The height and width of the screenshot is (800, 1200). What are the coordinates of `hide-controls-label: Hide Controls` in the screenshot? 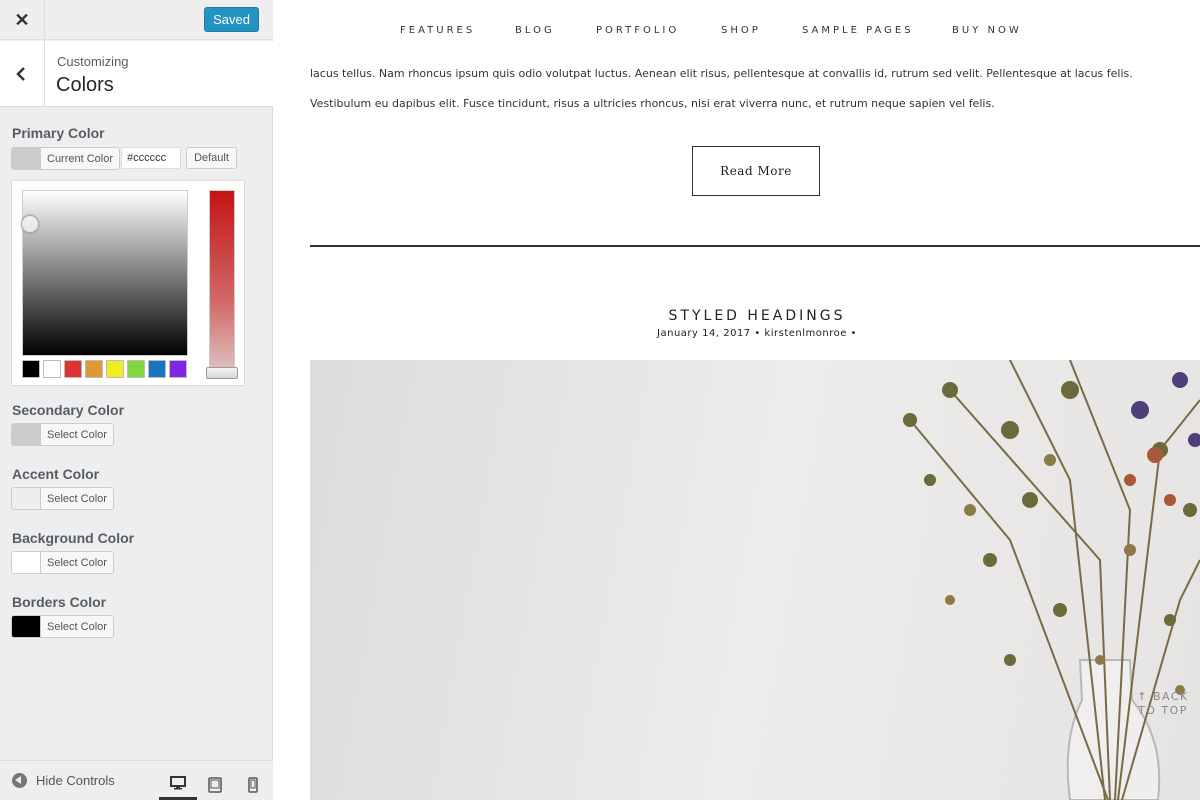 It's located at (75, 780).